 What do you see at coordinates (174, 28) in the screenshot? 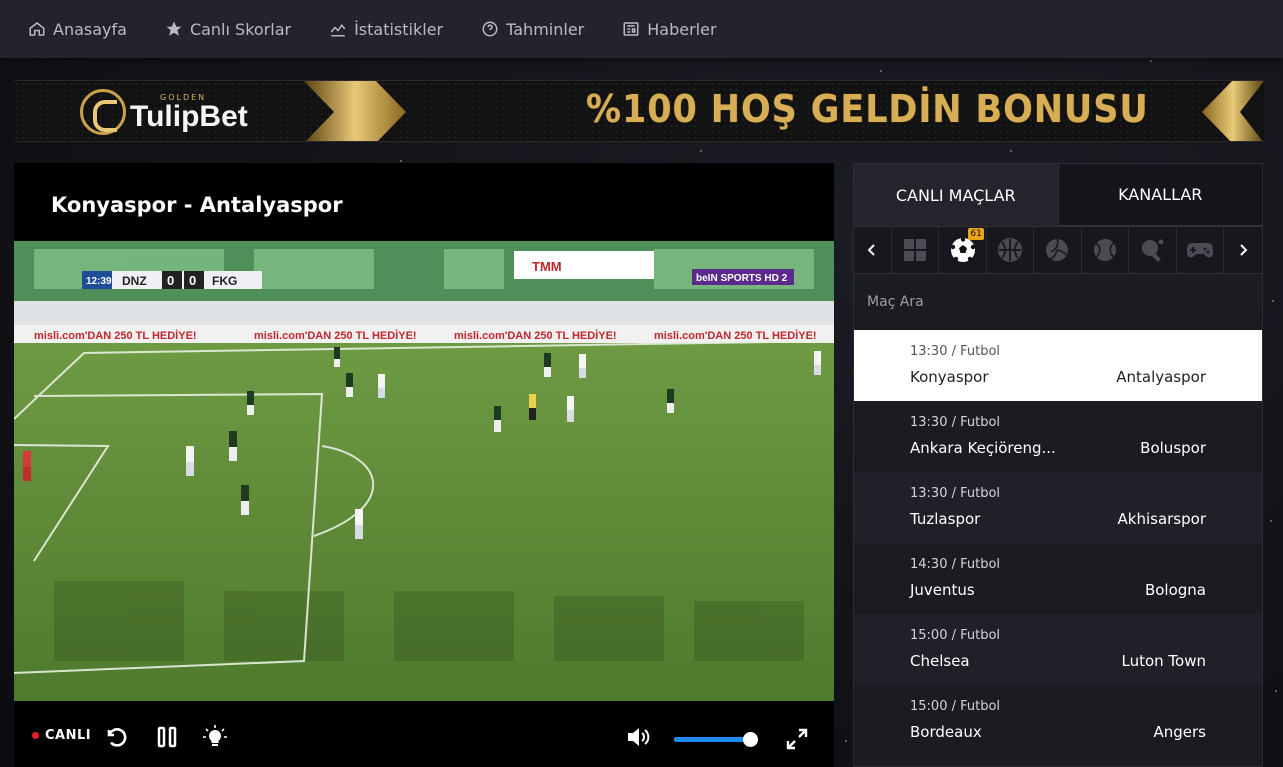
I see `star-icon` at bounding box center [174, 28].